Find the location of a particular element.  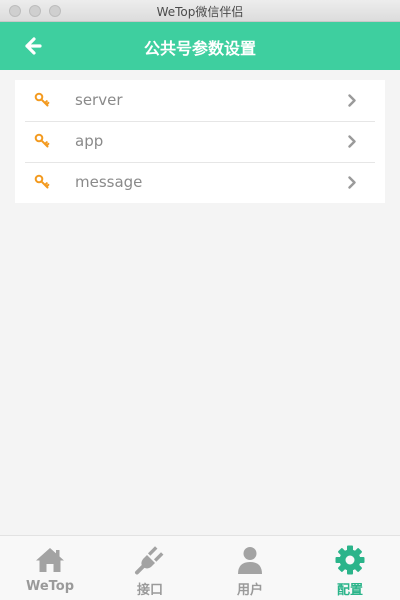

settings-item-label: server is located at coordinates (99, 100).